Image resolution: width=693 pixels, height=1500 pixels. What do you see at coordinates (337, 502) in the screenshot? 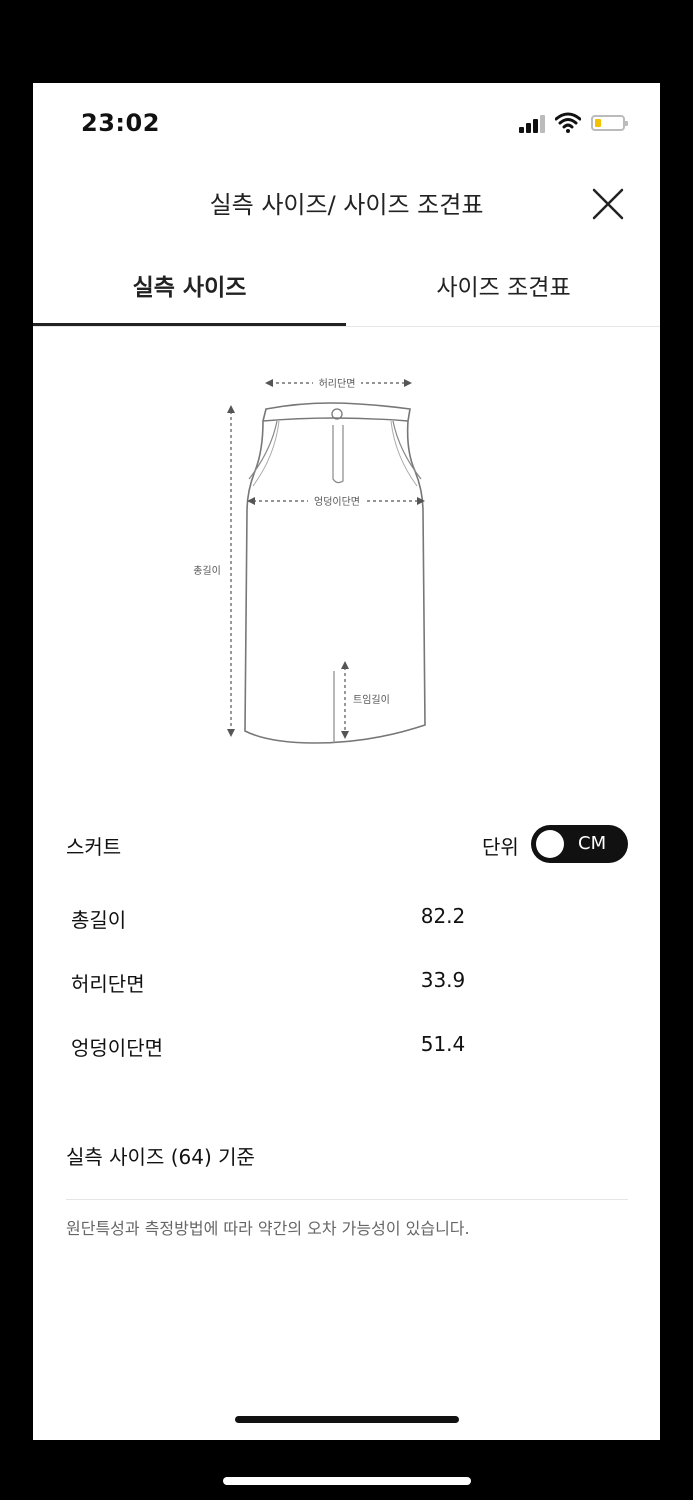
I see `hip-label: 엉덩이단면` at bounding box center [337, 502].